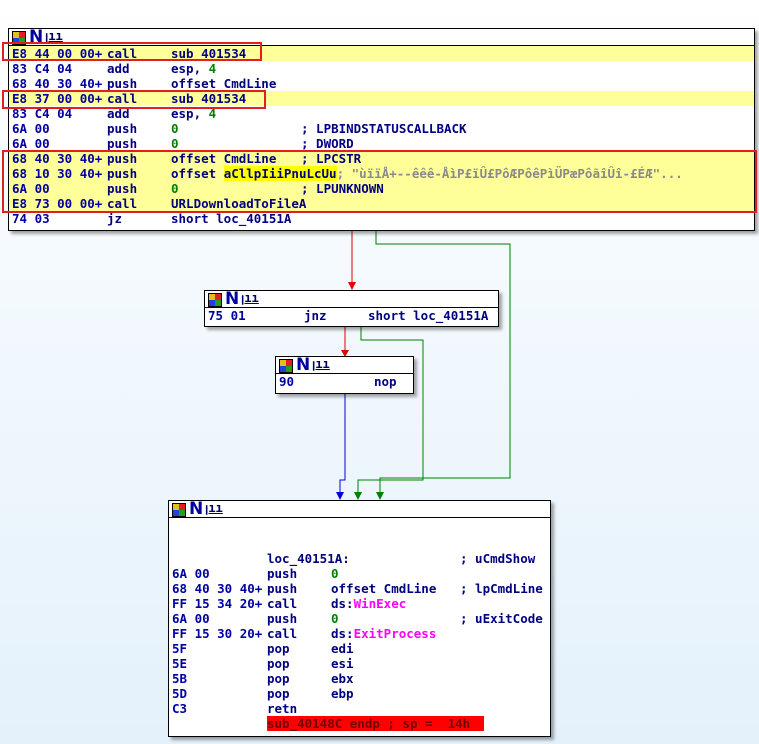 The height and width of the screenshot is (744, 759). Describe the element at coordinates (282, 708) in the screenshot. I see `mnemonic: retn` at that location.